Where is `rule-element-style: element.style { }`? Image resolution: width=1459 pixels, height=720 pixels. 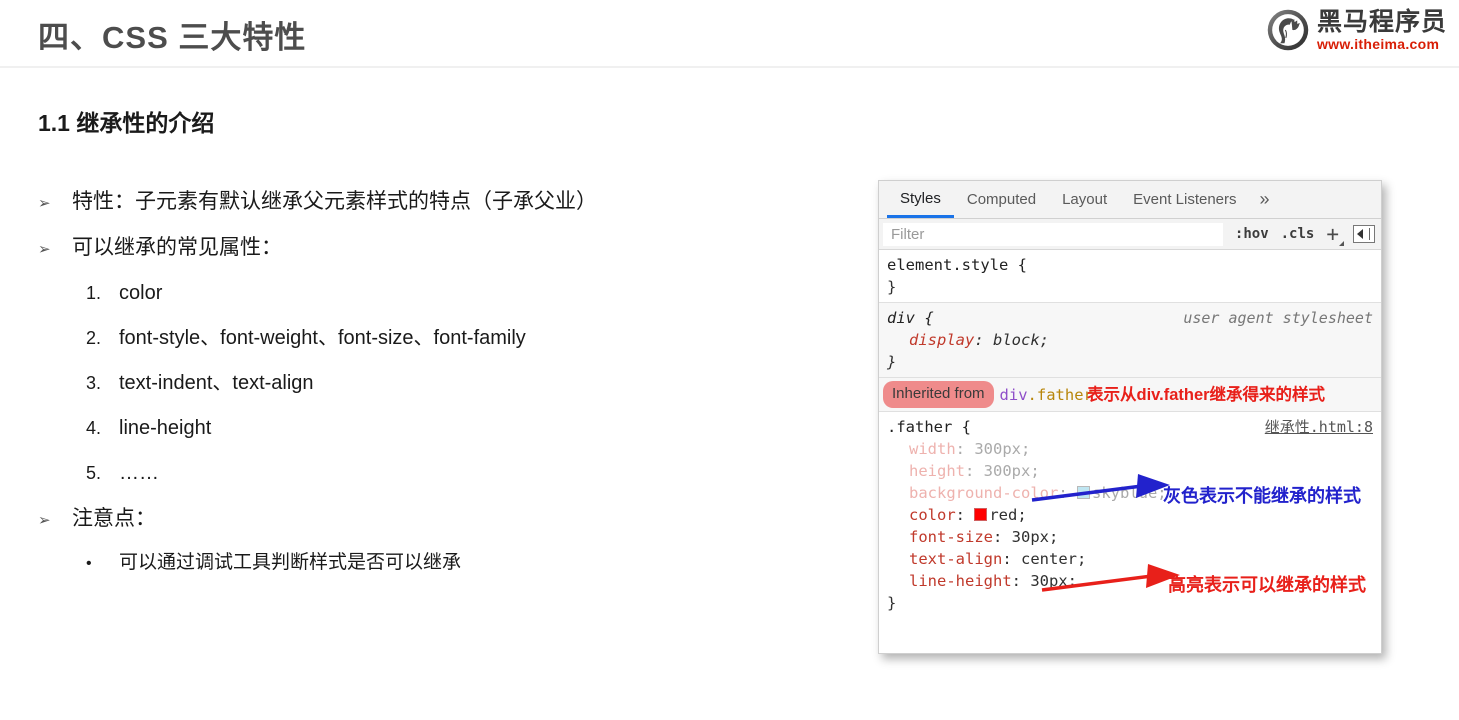 rule-element-style: element.style { } is located at coordinates (1130, 276).